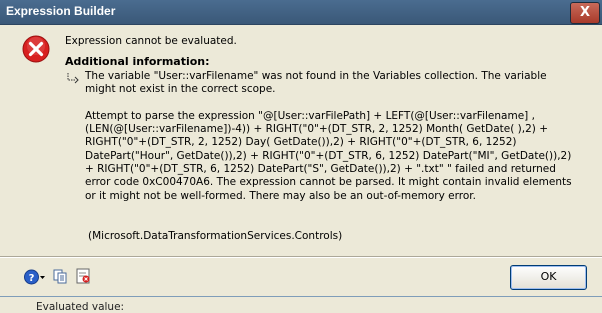  I want to click on details-icon, so click(83, 276).